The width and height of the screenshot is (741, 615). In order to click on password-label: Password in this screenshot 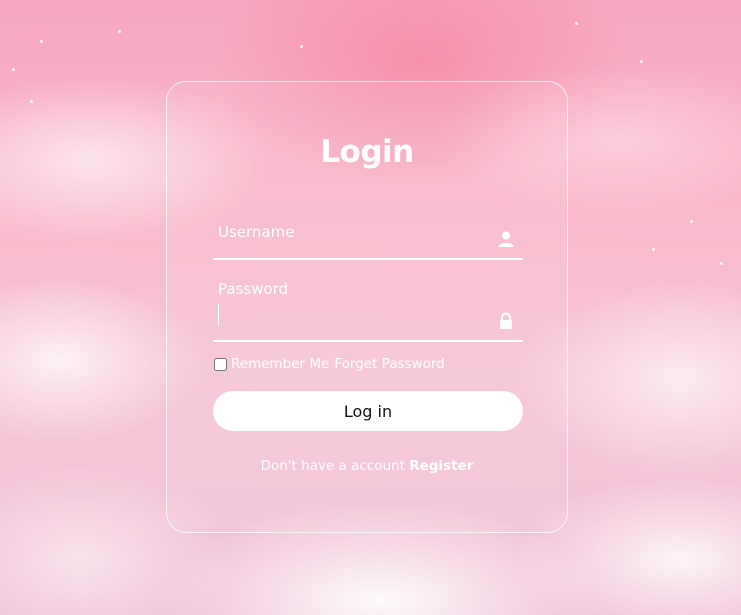, I will do `click(253, 289)`.